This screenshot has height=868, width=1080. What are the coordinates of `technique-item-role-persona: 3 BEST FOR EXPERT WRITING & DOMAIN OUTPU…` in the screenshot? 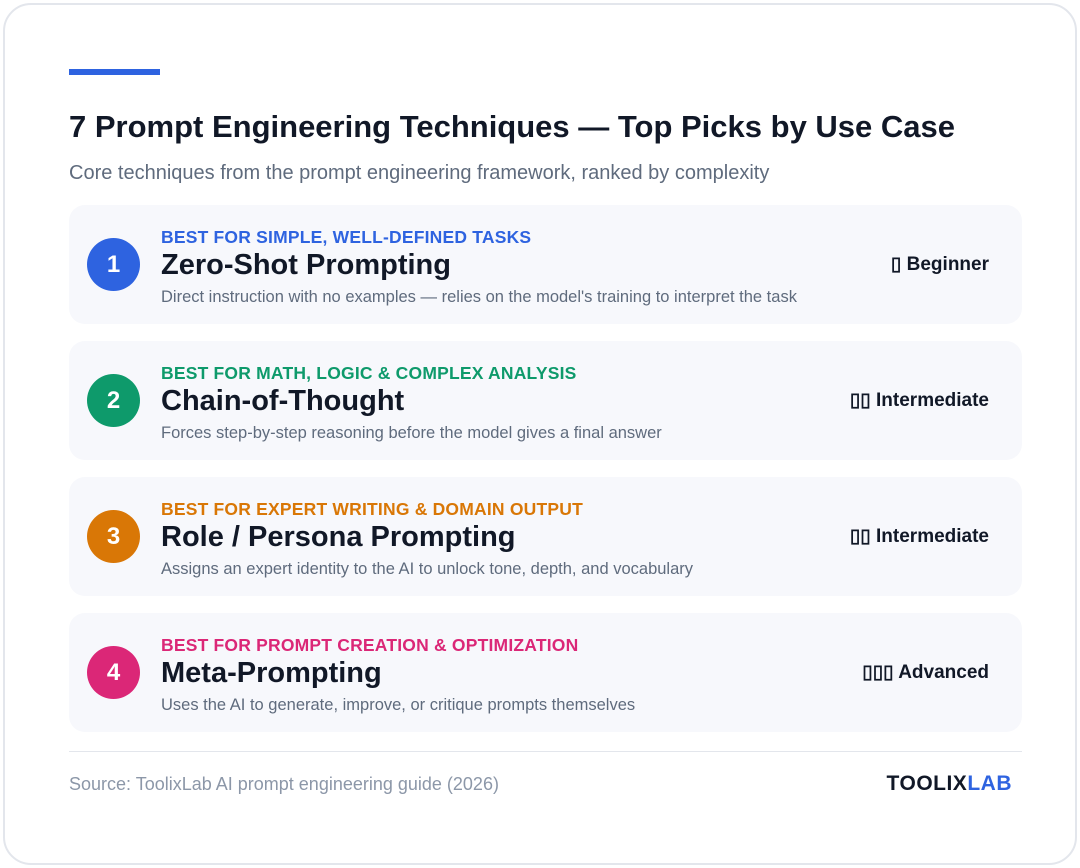 It's located at (545, 536).